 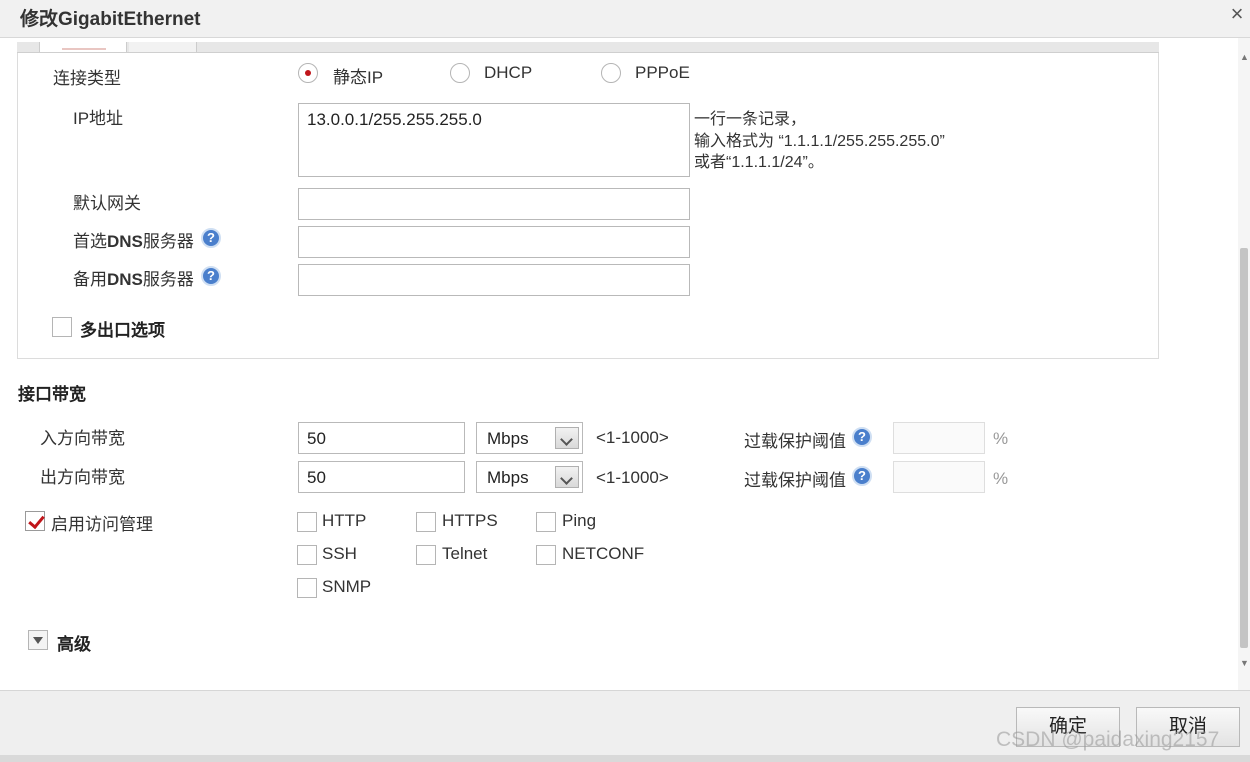 I want to click on inbound-bandwidth-input: 50, so click(x=381, y=438).